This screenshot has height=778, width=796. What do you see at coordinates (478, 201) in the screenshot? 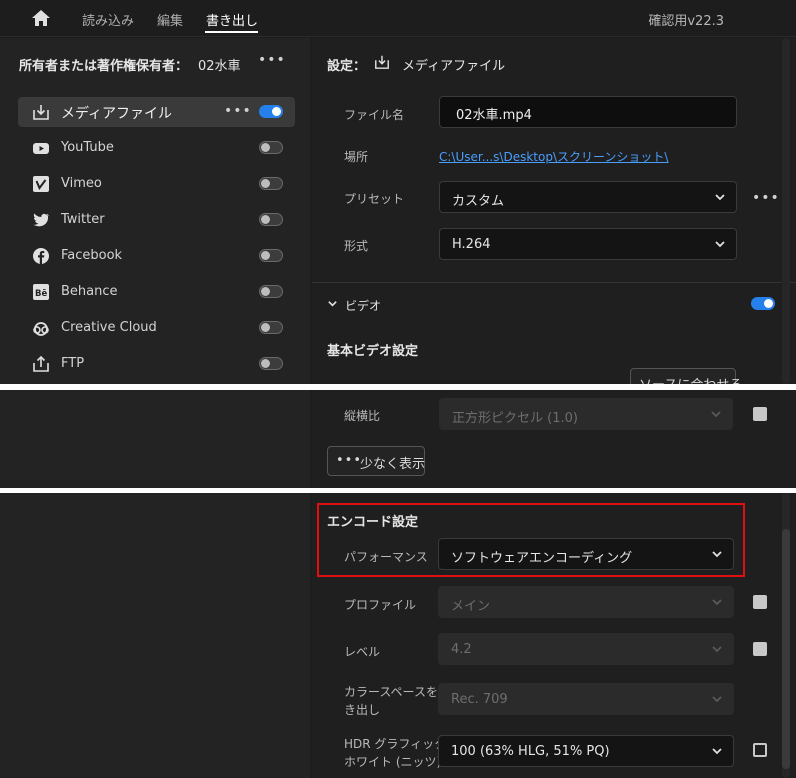
I see `preset-value: カスタム` at bounding box center [478, 201].